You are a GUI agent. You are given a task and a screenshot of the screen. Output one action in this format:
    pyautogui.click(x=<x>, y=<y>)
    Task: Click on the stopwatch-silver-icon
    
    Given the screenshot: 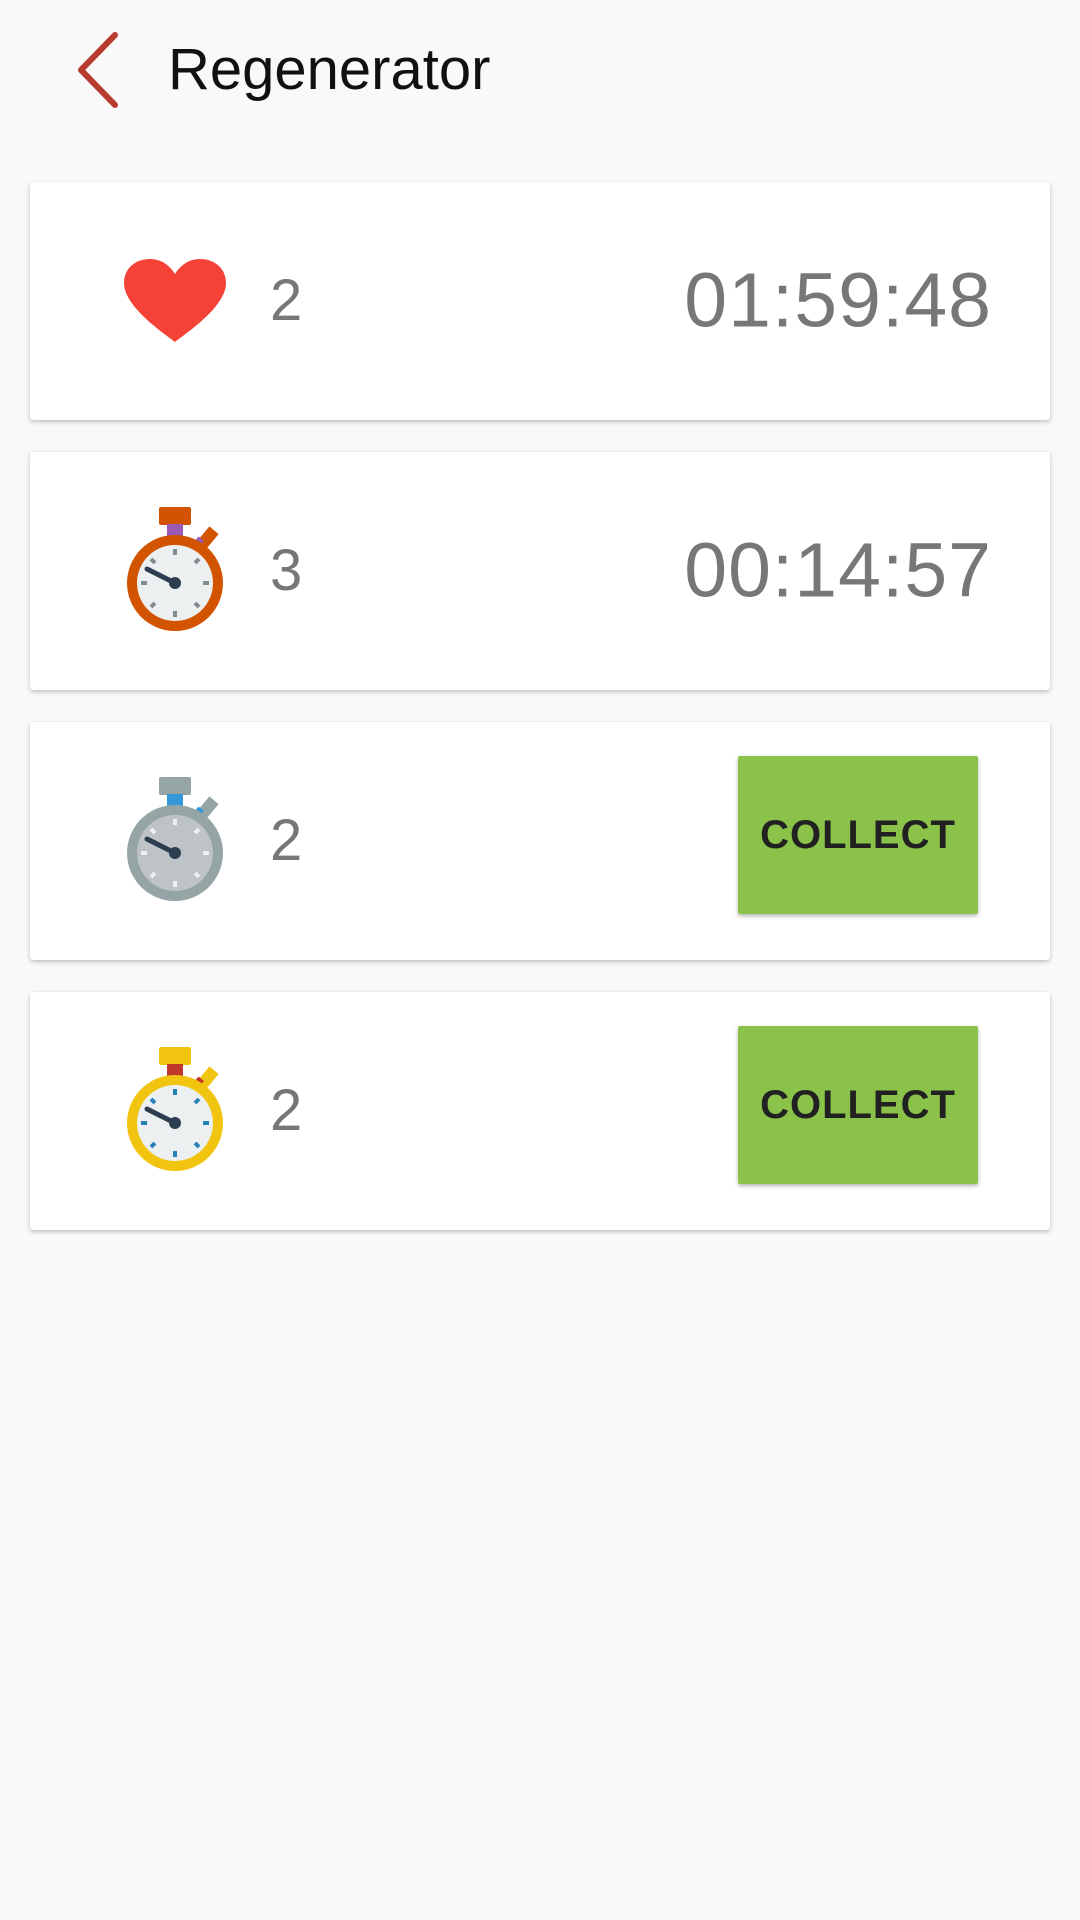 What is the action you would take?
    pyautogui.click(x=175, y=841)
    